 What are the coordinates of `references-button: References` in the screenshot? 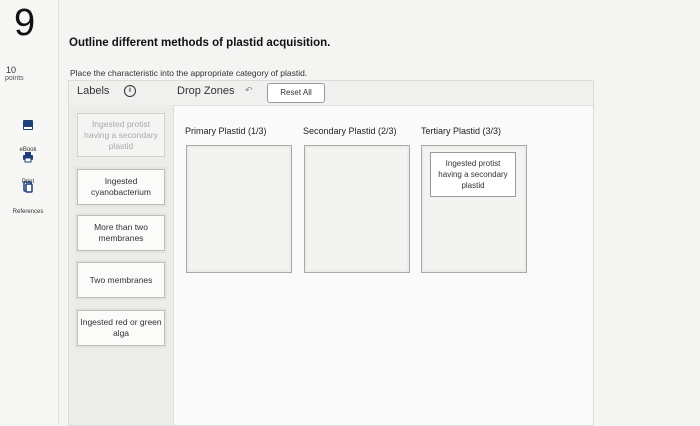 It's located at (28, 199).